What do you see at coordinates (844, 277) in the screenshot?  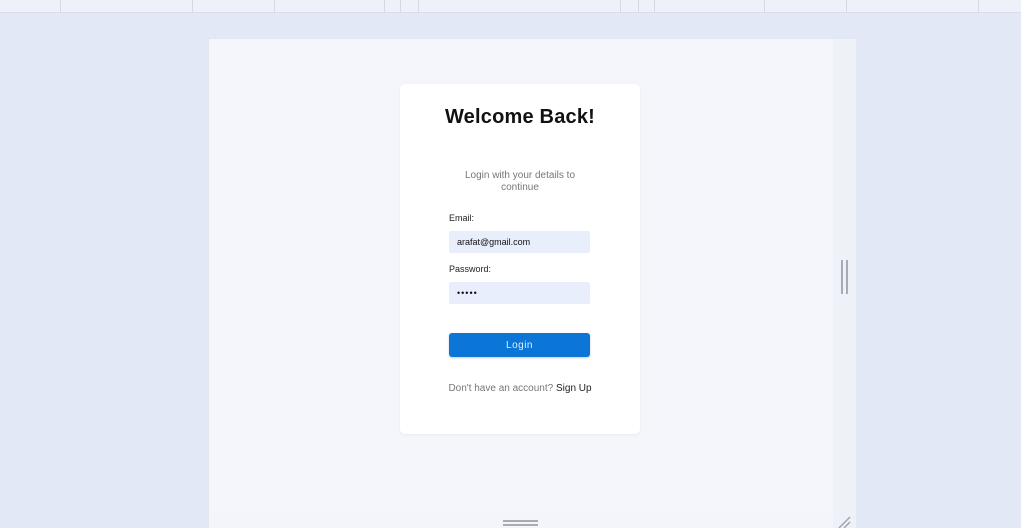 I see `resize-handle-right` at bounding box center [844, 277].